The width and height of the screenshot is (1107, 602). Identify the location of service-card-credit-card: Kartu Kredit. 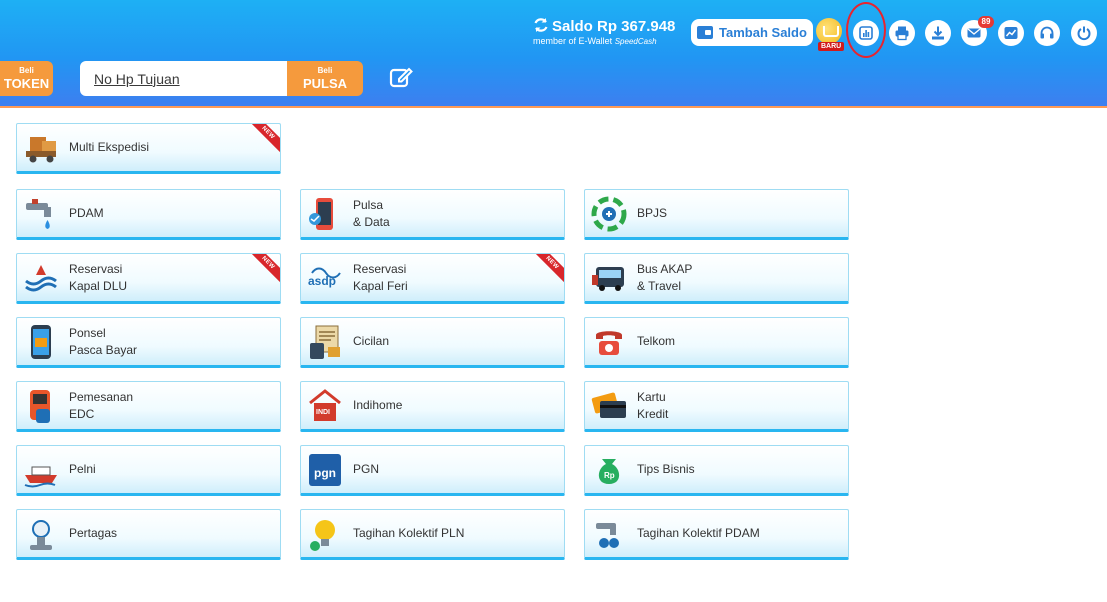
(716, 406).